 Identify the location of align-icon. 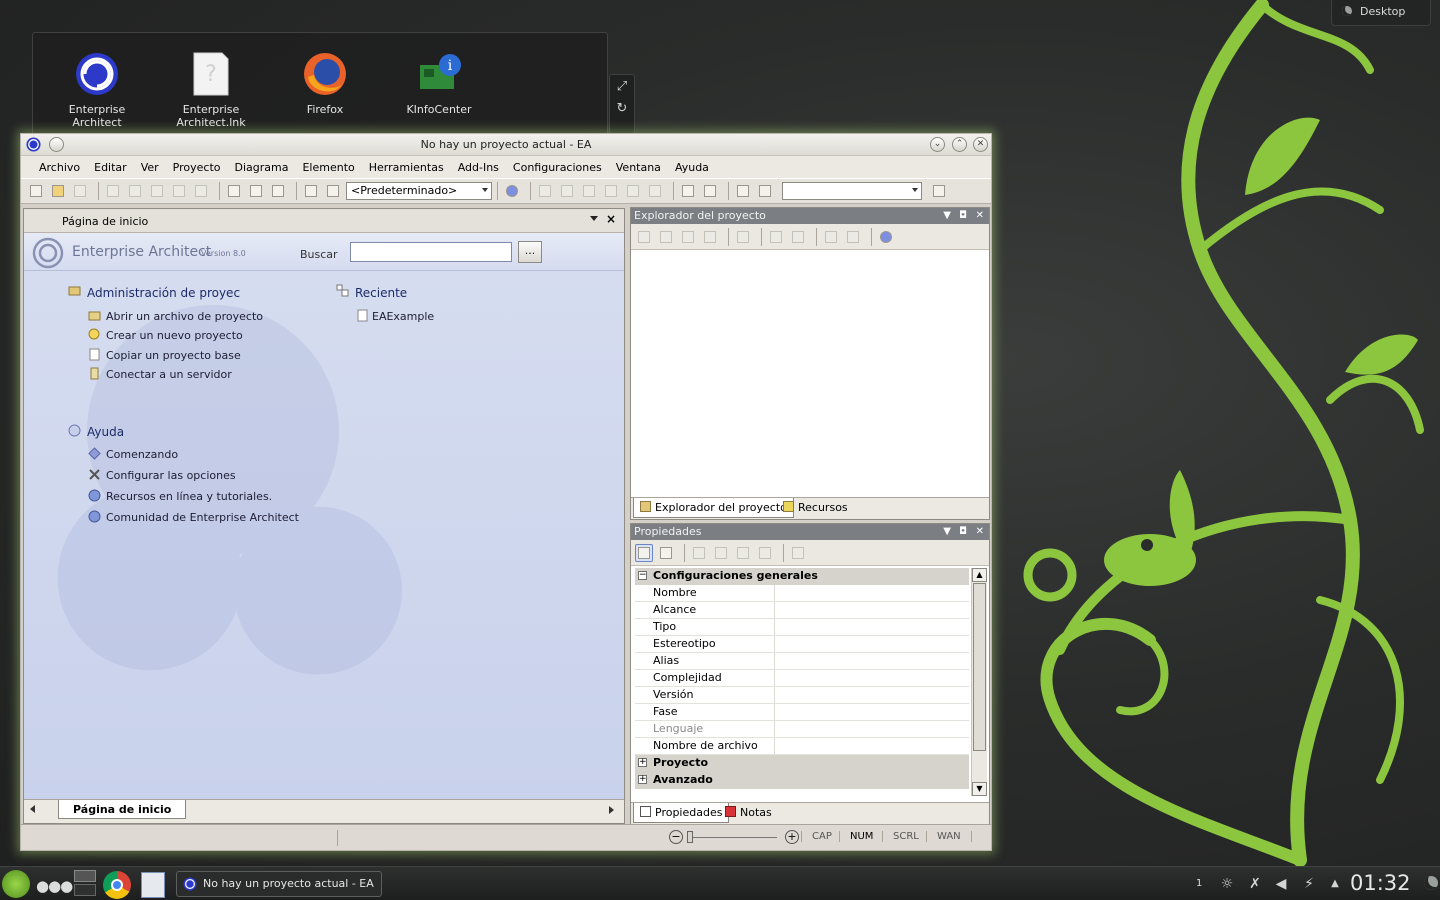
(655, 191).